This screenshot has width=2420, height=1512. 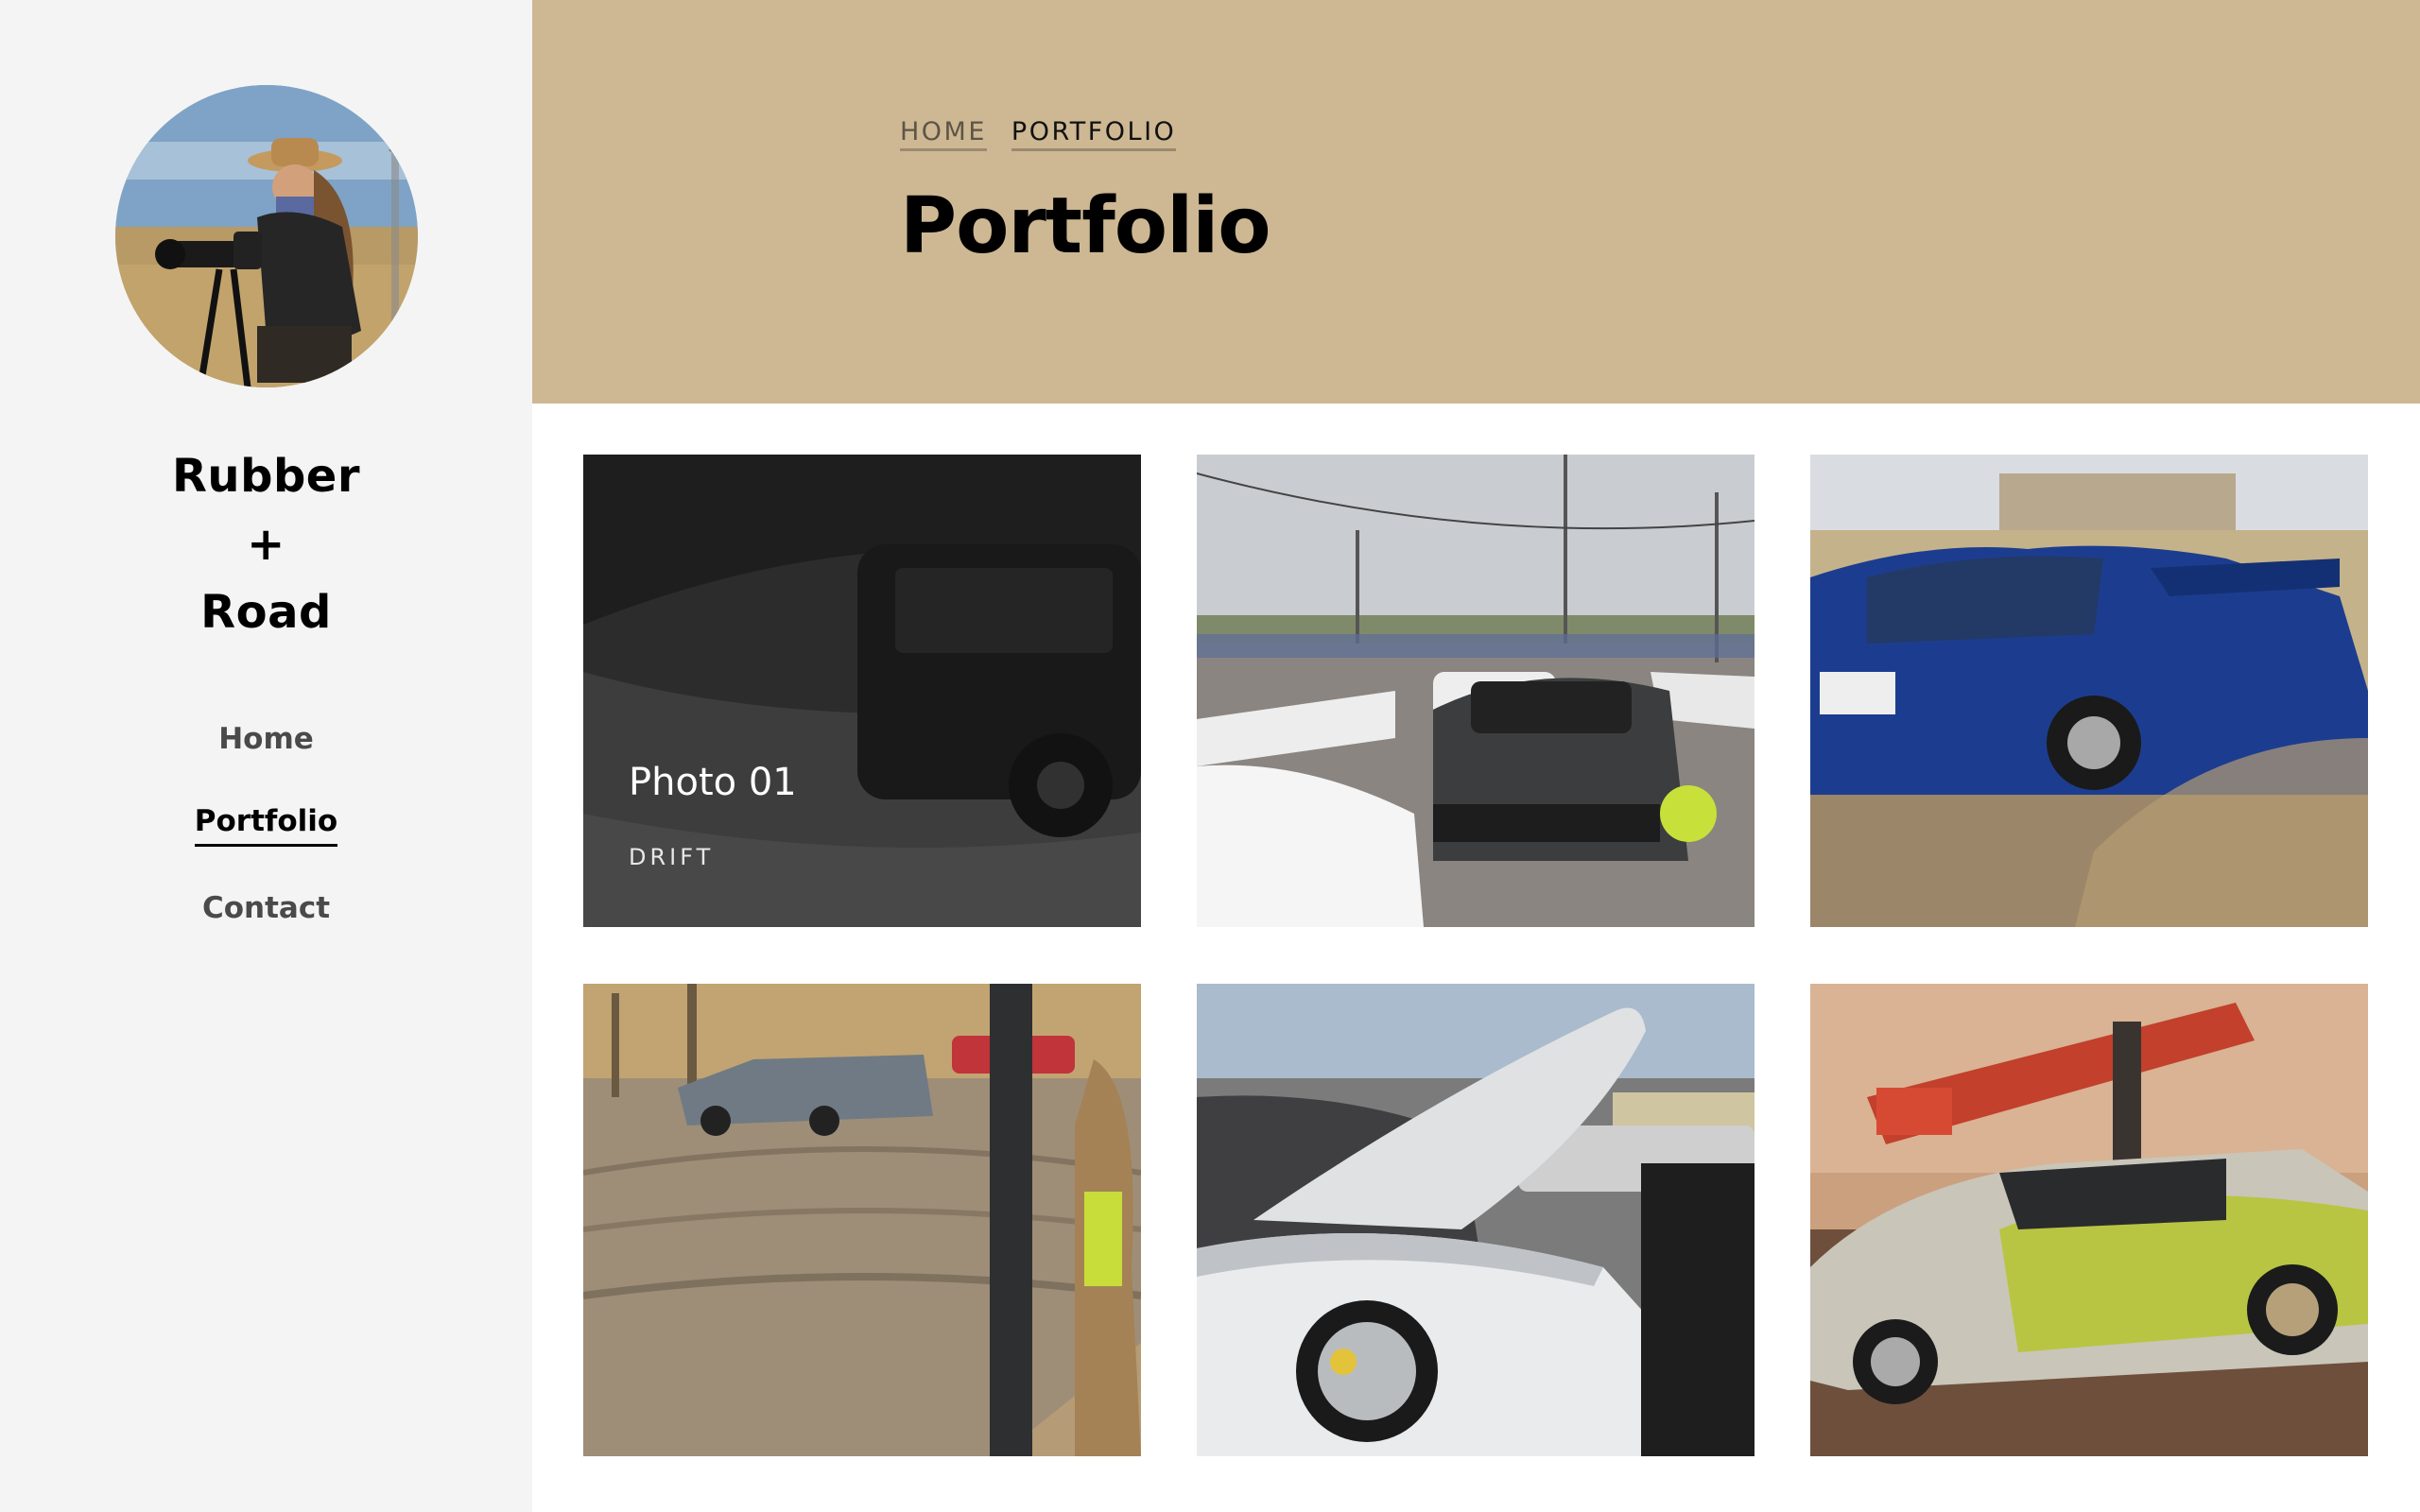 What do you see at coordinates (672, 857) in the screenshot?
I see `tile-category: DRIFT` at bounding box center [672, 857].